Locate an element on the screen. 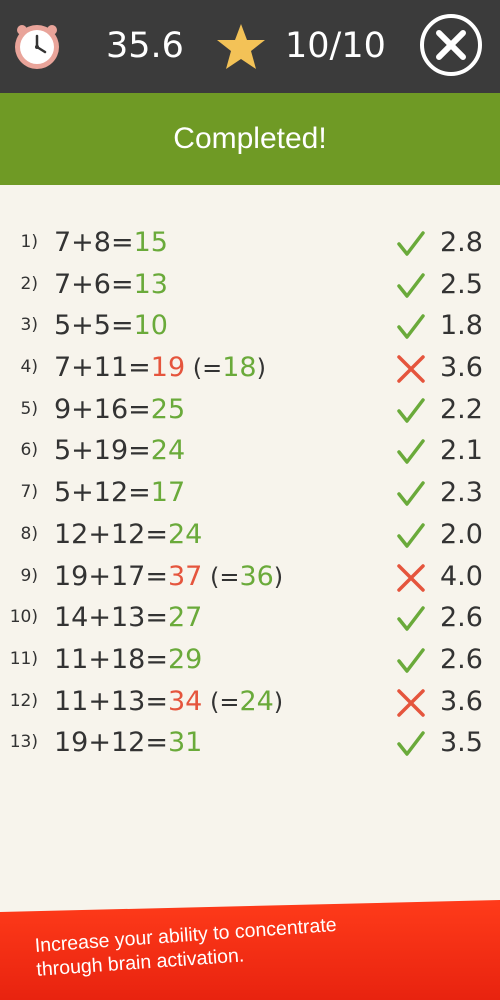 The image size is (500, 1000). result-row: 5) 9+16=25 2.2 is located at coordinates (250, 410).